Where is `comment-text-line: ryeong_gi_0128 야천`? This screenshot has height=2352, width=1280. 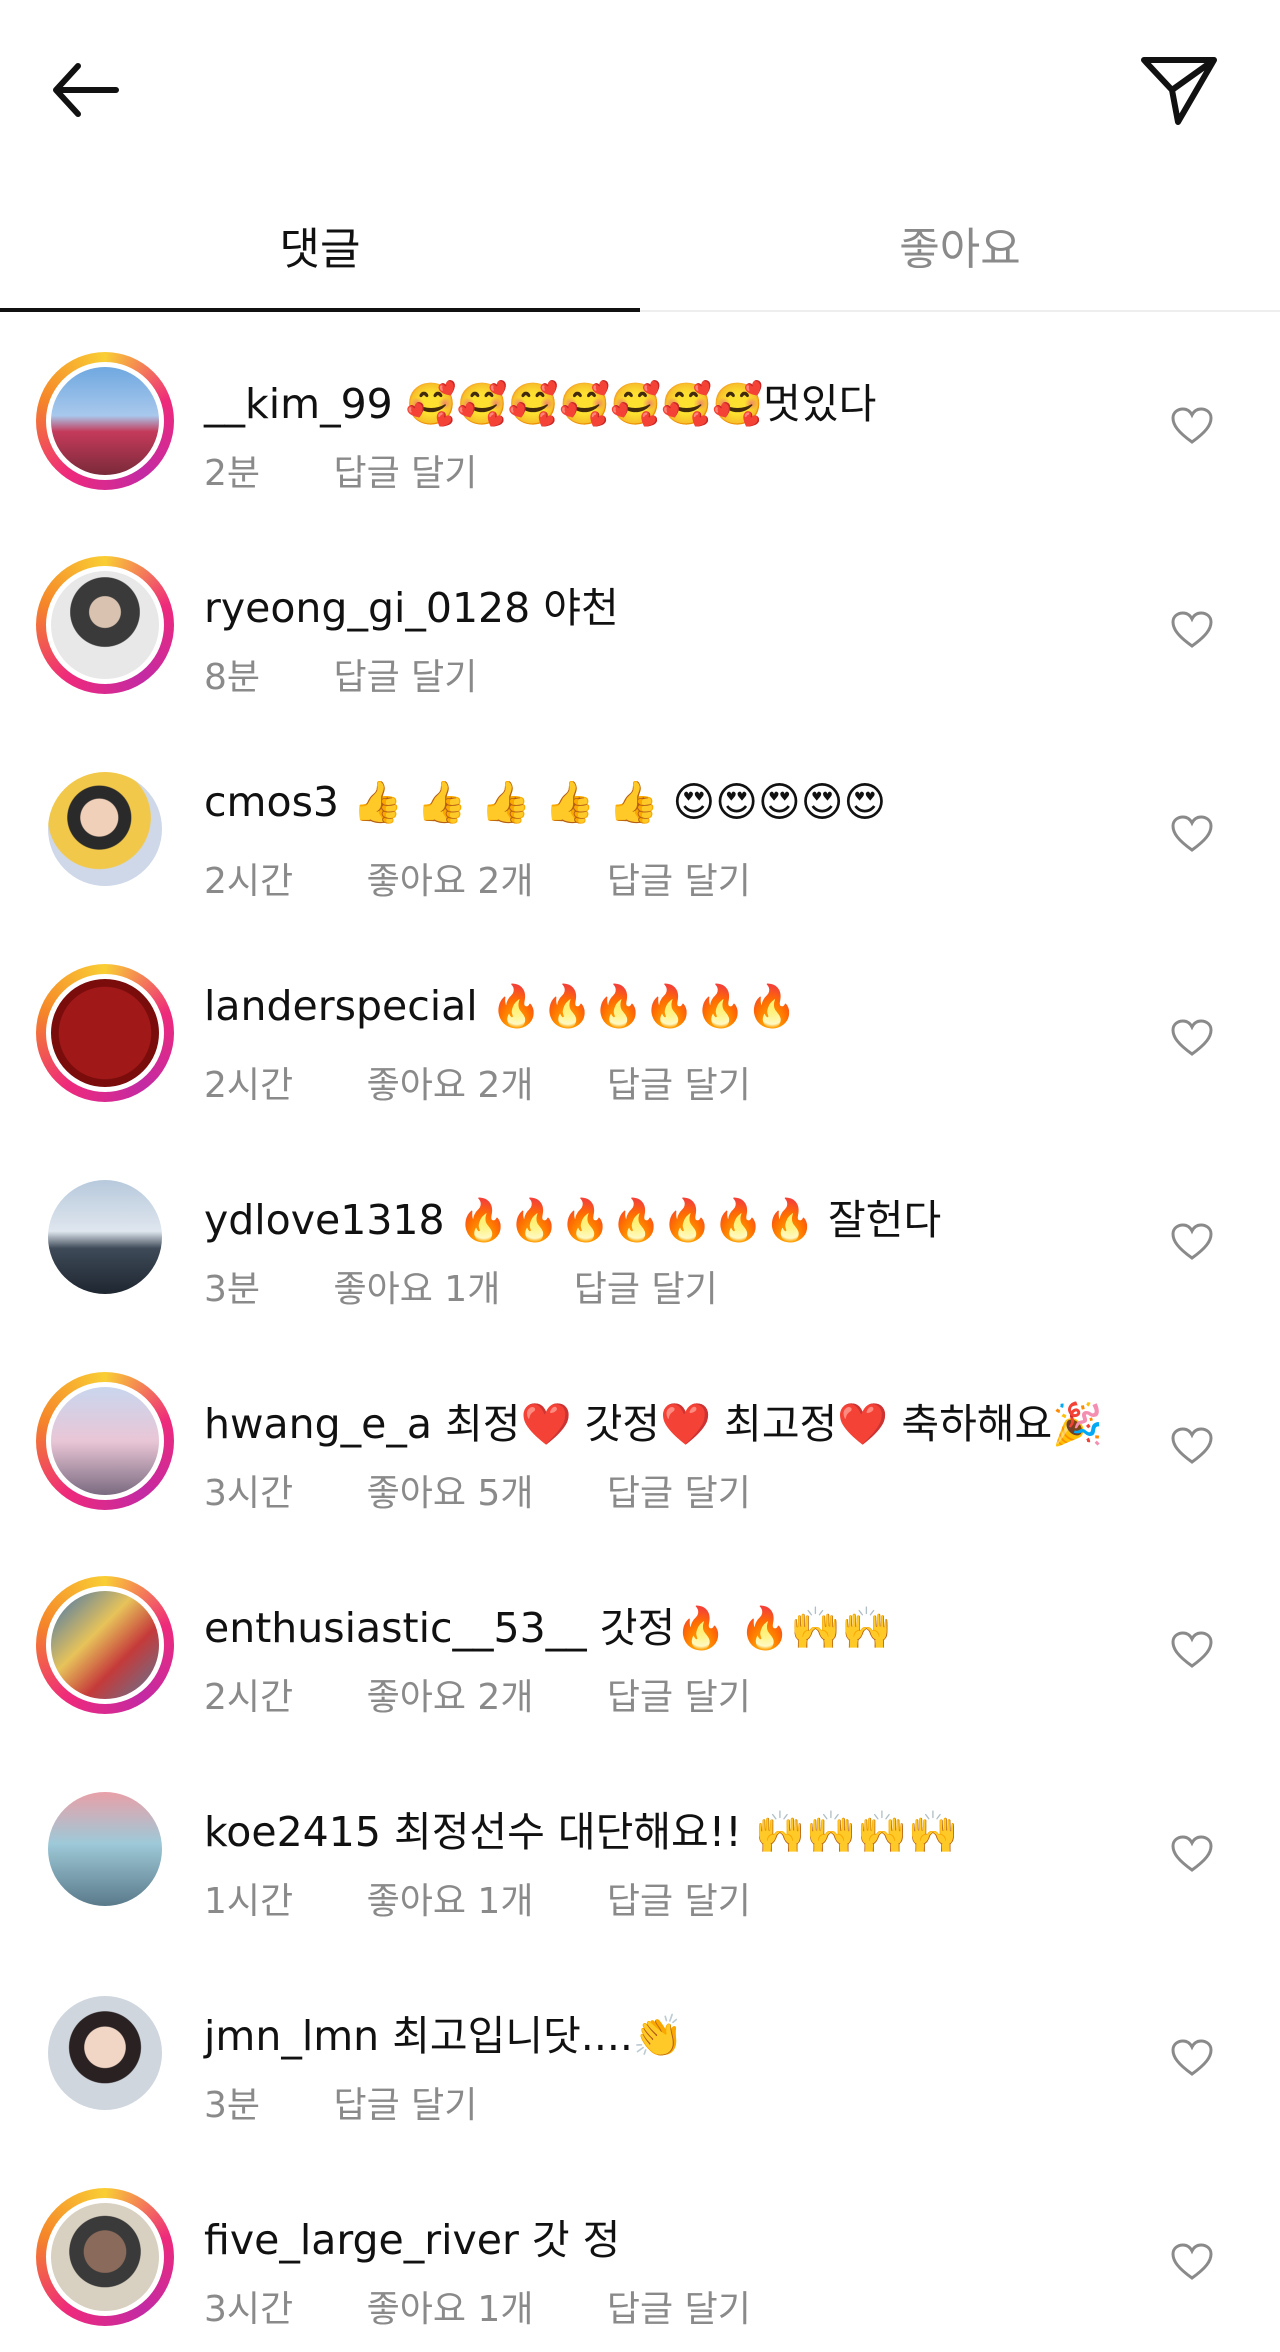
comment-text-line: ryeong_gi_0128 야천 is located at coordinates (411, 604).